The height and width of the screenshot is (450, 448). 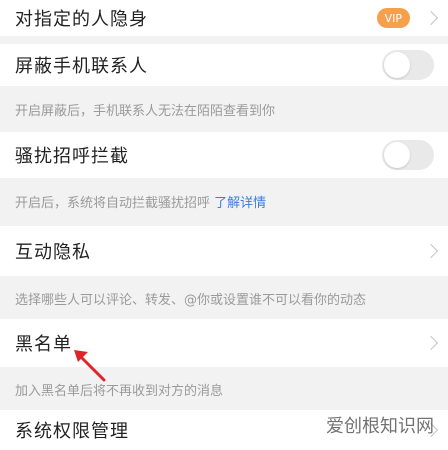 What do you see at coordinates (81, 19) in the screenshot?
I see `row-label: 对指定的人隐身` at bounding box center [81, 19].